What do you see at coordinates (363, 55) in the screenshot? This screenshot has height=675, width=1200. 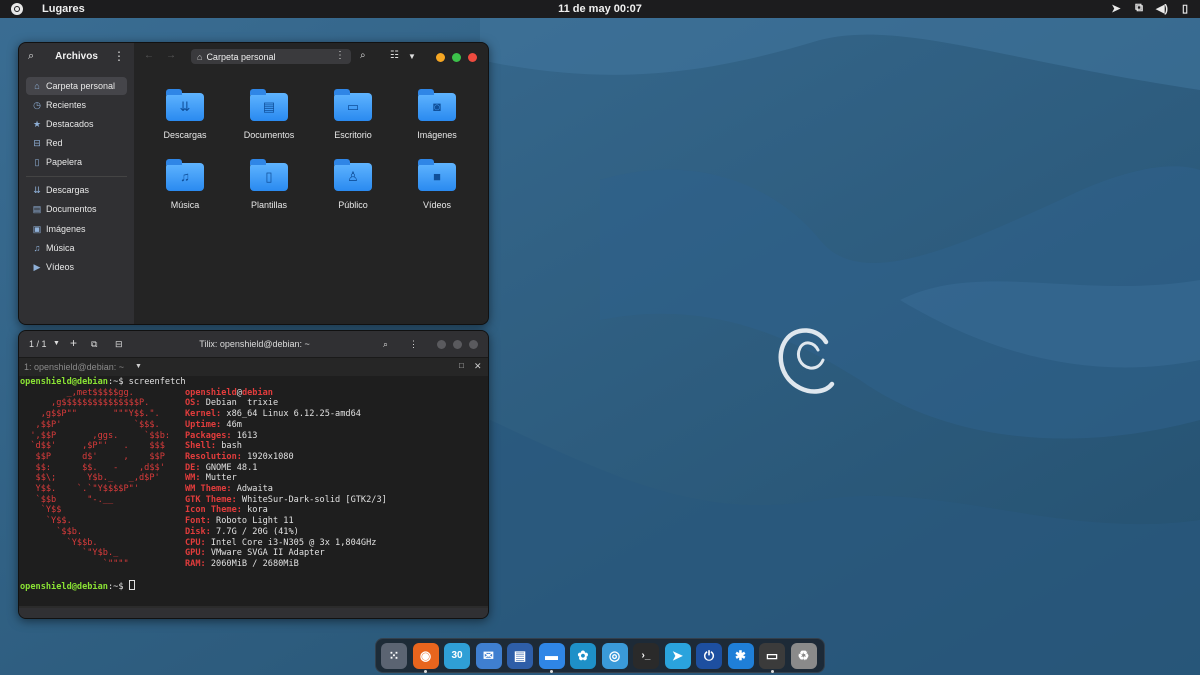 I see `search-folder-icon: ⌕` at bounding box center [363, 55].